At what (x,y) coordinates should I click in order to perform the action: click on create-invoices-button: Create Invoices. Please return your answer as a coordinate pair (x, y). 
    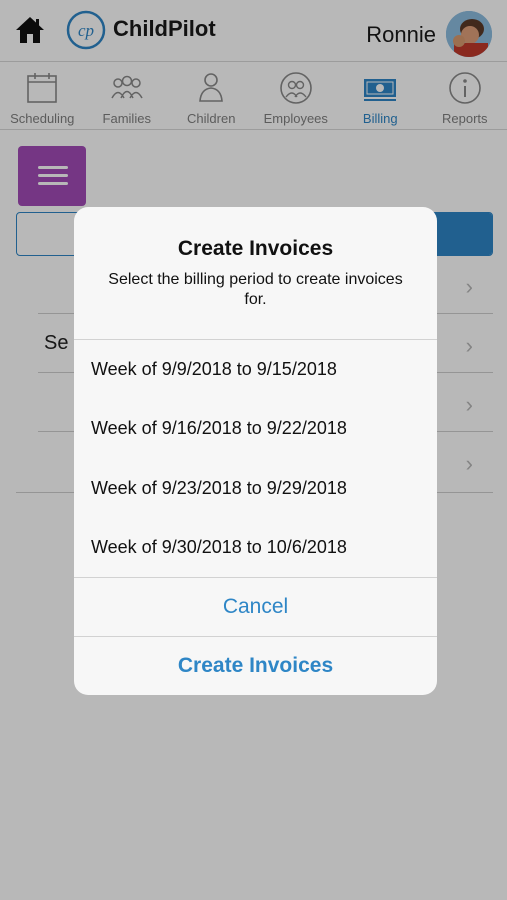
    Looking at the image, I should click on (255, 666).